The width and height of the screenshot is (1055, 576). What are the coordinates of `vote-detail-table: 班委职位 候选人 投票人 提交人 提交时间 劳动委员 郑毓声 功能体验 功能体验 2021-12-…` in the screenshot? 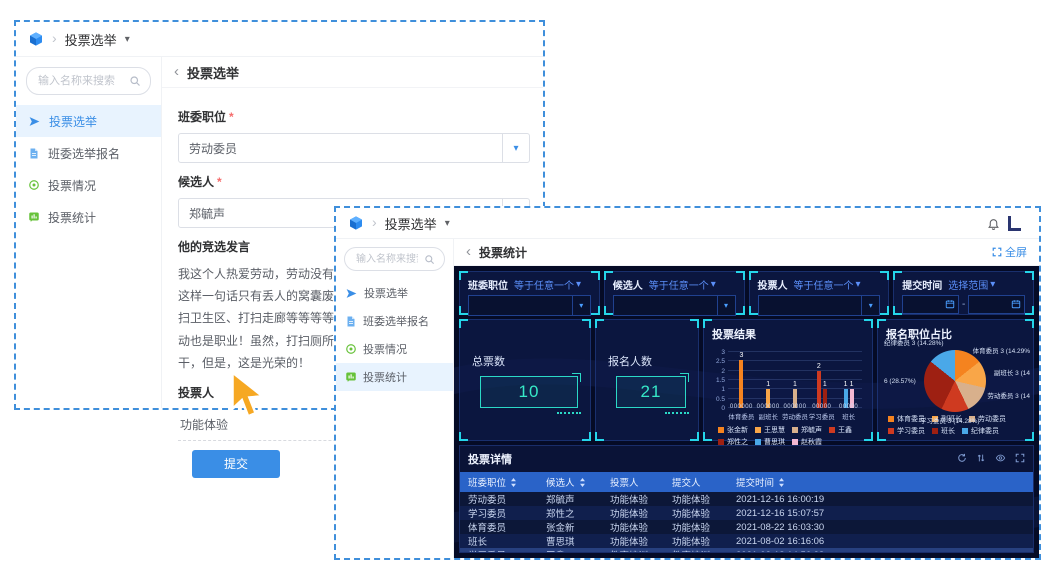 It's located at (746, 512).